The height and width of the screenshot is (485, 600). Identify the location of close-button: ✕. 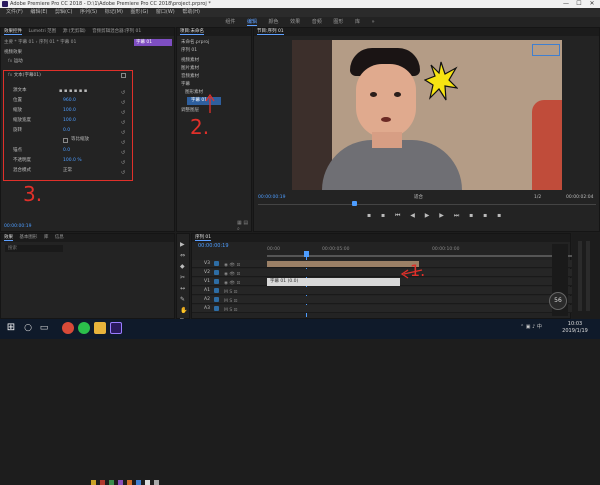
(592, 4).